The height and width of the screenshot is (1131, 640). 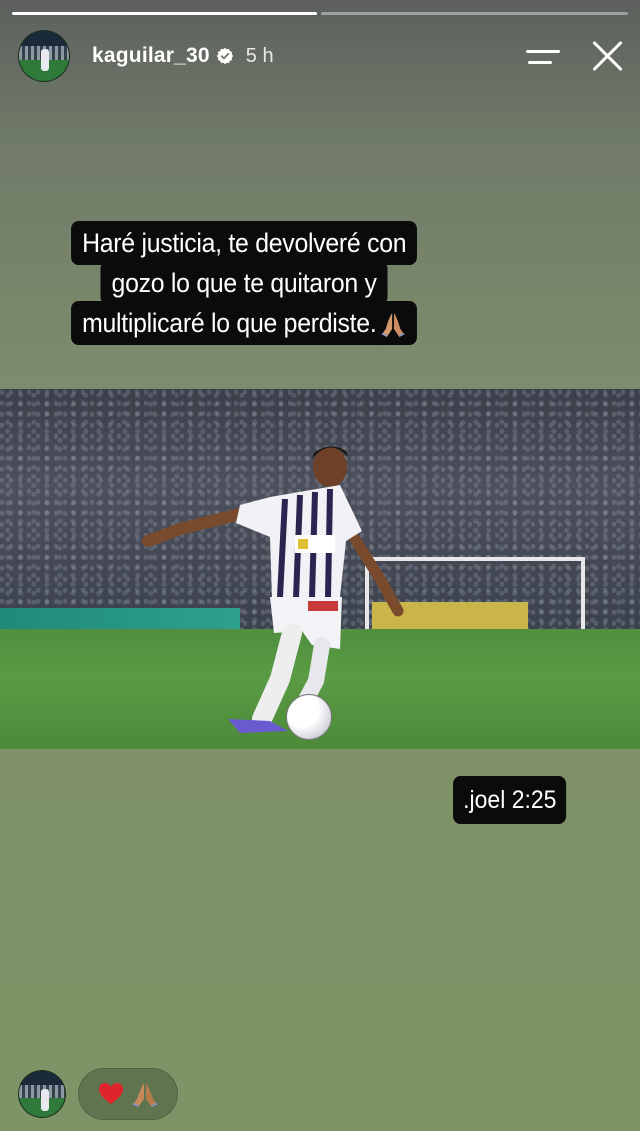 What do you see at coordinates (510, 800) in the screenshot?
I see `bible-verse-label: .joel 2:25` at bounding box center [510, 800].